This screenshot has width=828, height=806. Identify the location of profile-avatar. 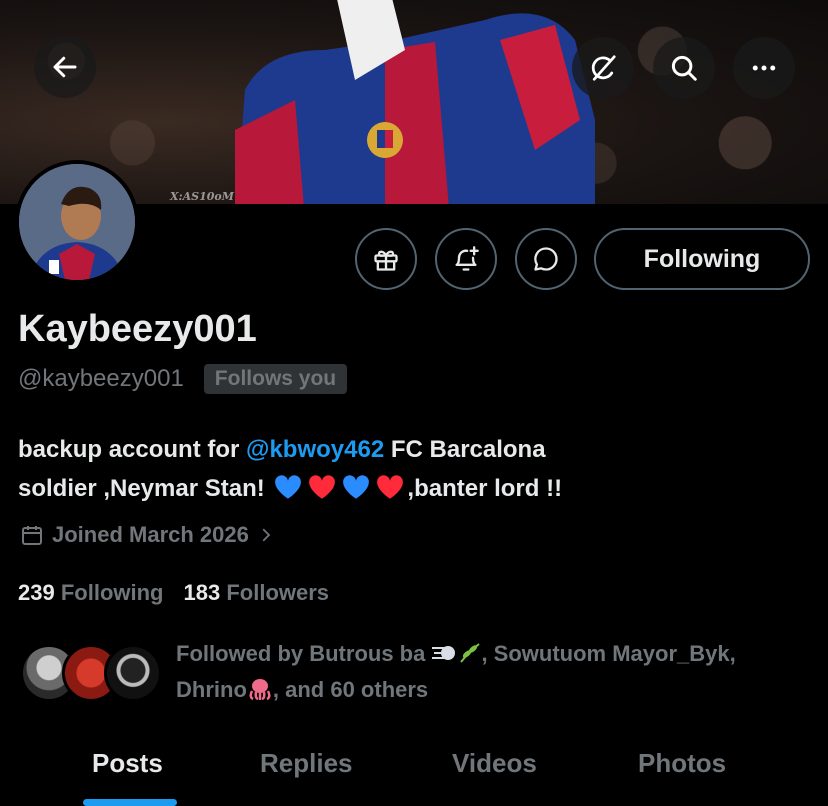
(77, 222).